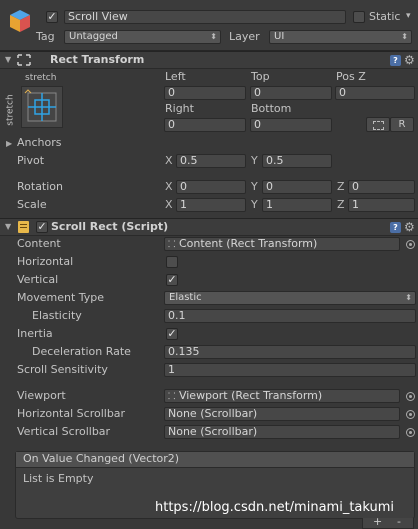 This screenshot has width=418, height=529. I want to click on pivot-y-field: 0.5, so click(297, 161).